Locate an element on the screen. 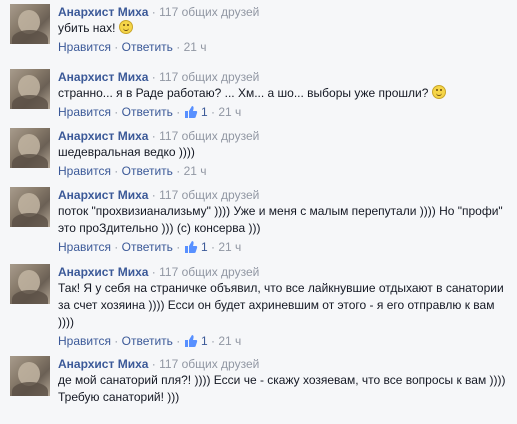 The width and height of the screenshot is (517, 424). comment-text: шедевральная ведко )))) is located at coordinates (126, 152).